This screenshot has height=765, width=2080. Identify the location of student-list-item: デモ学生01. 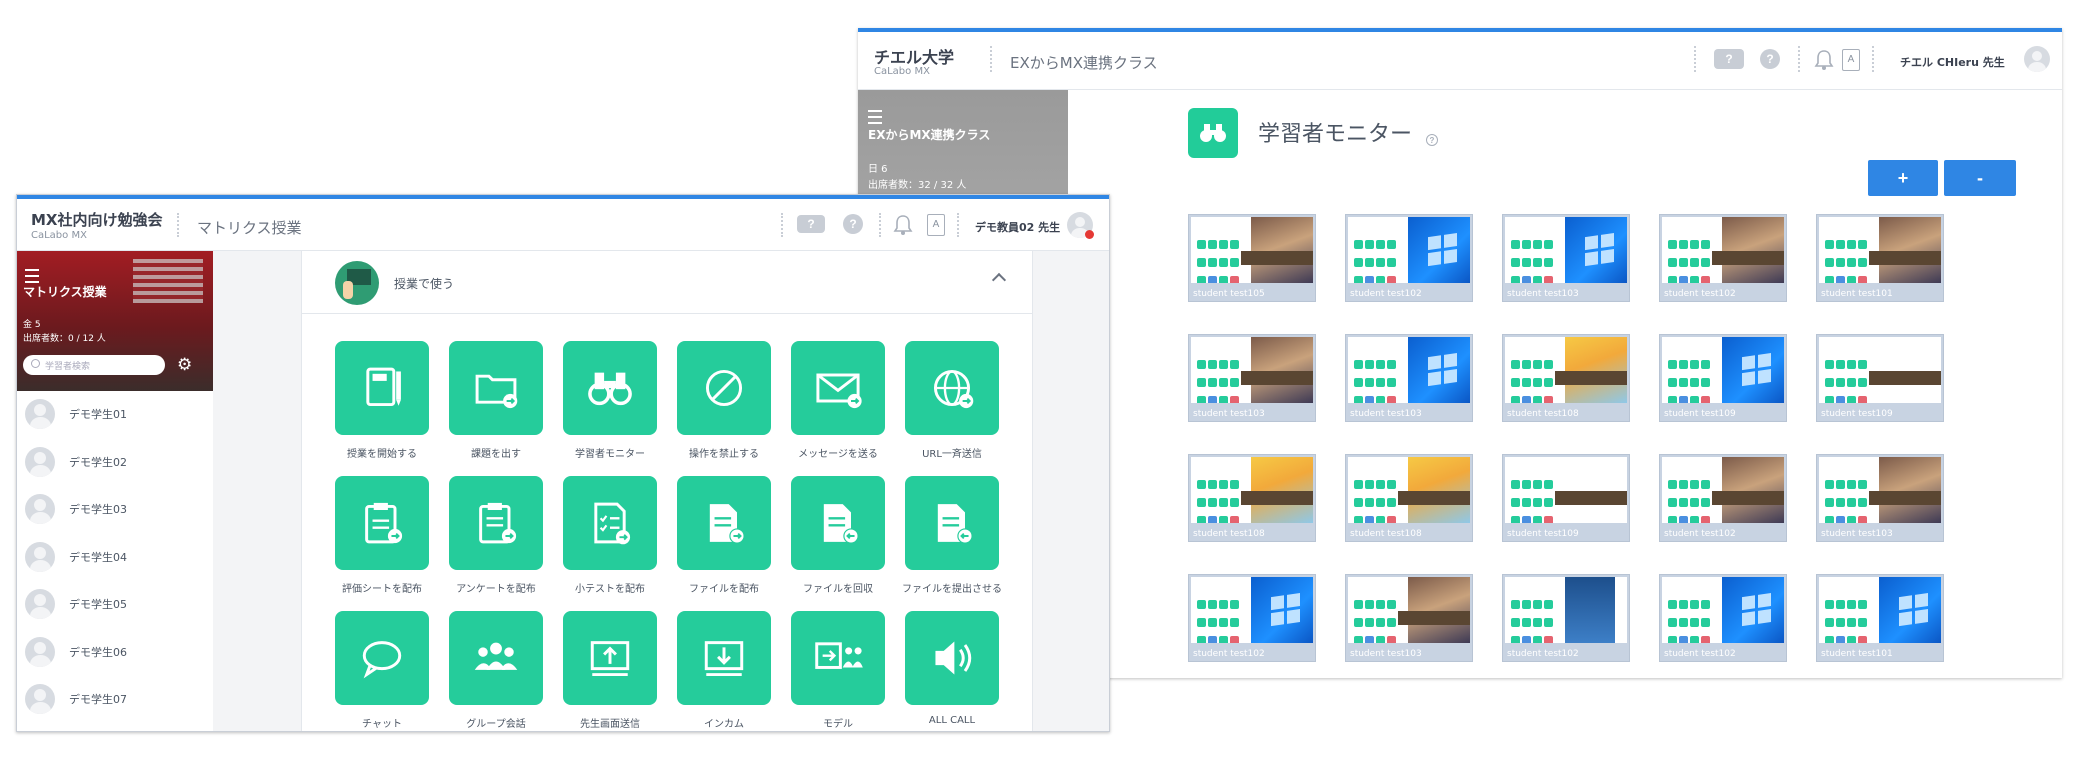
(112, 414).